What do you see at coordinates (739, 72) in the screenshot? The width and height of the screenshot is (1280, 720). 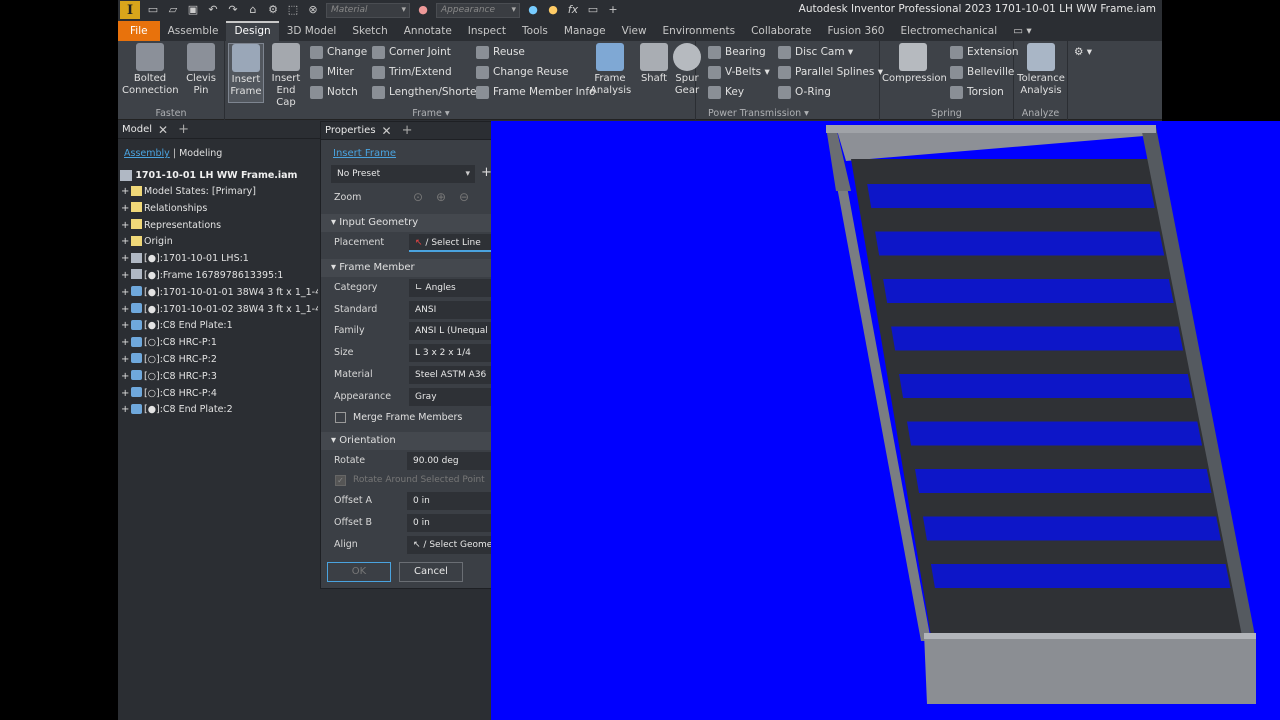 I see `vbelts-button: V-Belts ▾` at bounding box center [739, 72].